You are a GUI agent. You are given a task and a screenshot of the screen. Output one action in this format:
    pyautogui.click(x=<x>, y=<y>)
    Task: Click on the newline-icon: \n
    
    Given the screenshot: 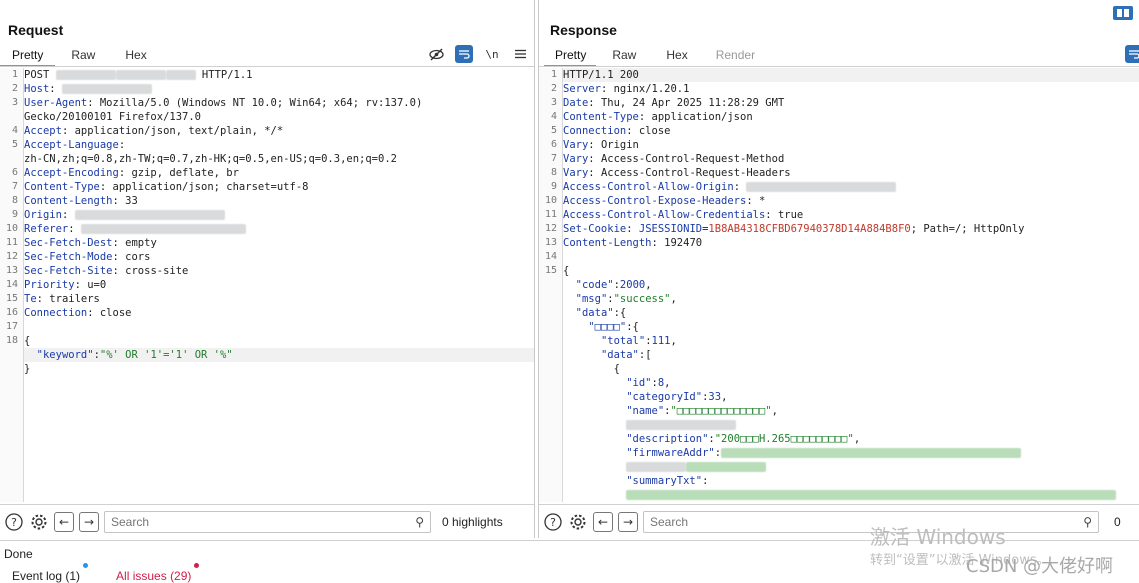 What is the action you would take?
    pyautogui.click(x=492, y=54)
    